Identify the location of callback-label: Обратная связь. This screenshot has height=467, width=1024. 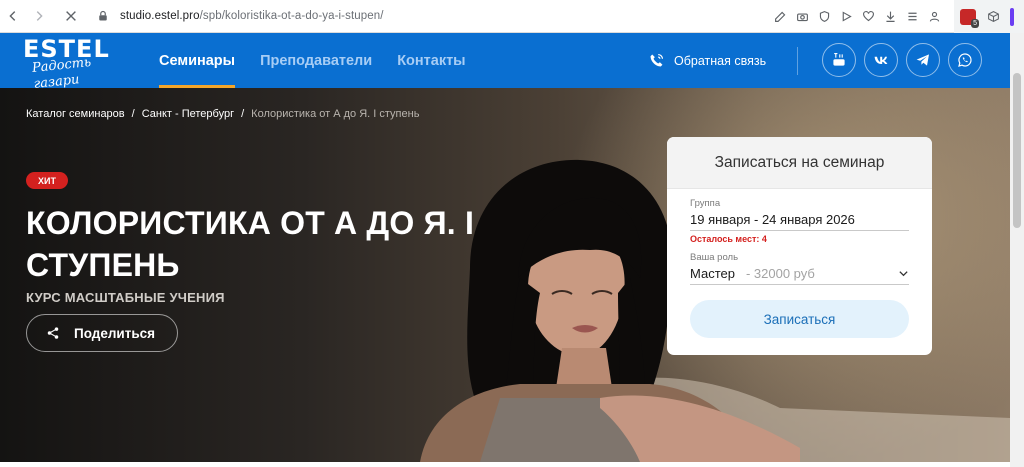
(720, 60).